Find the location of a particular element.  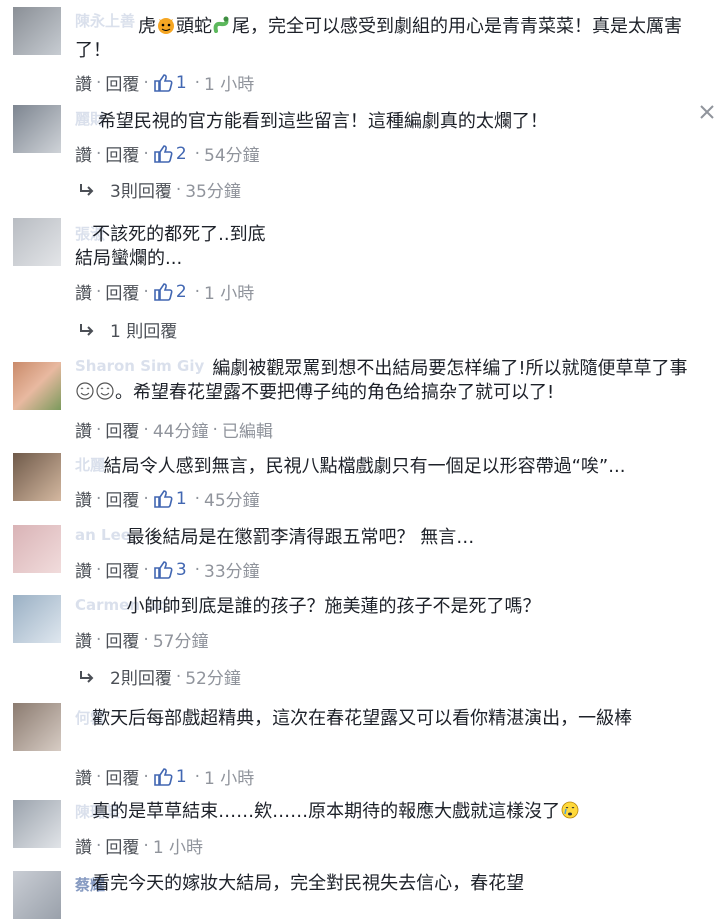

comment-actions: 讚 · 回覆 · 1 · 1 小時 is located at coordinates (164, 83).